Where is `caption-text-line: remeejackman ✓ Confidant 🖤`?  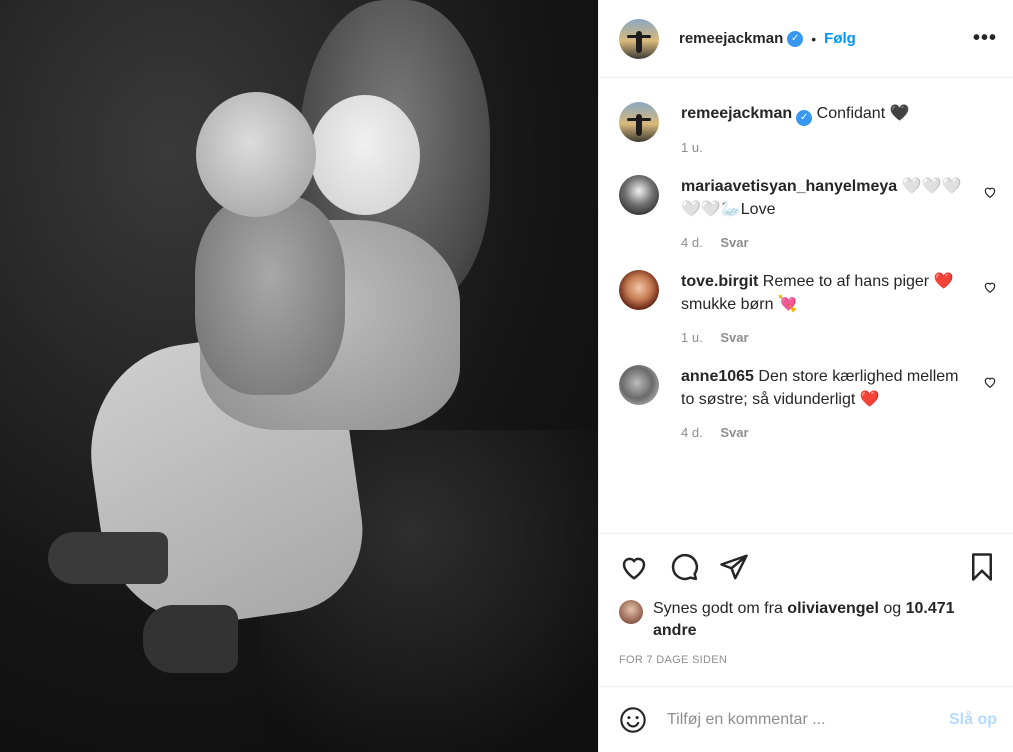
caption-text-line: remeejackman ✓ Confidant 🖤 is located at coordinates (827, 114).